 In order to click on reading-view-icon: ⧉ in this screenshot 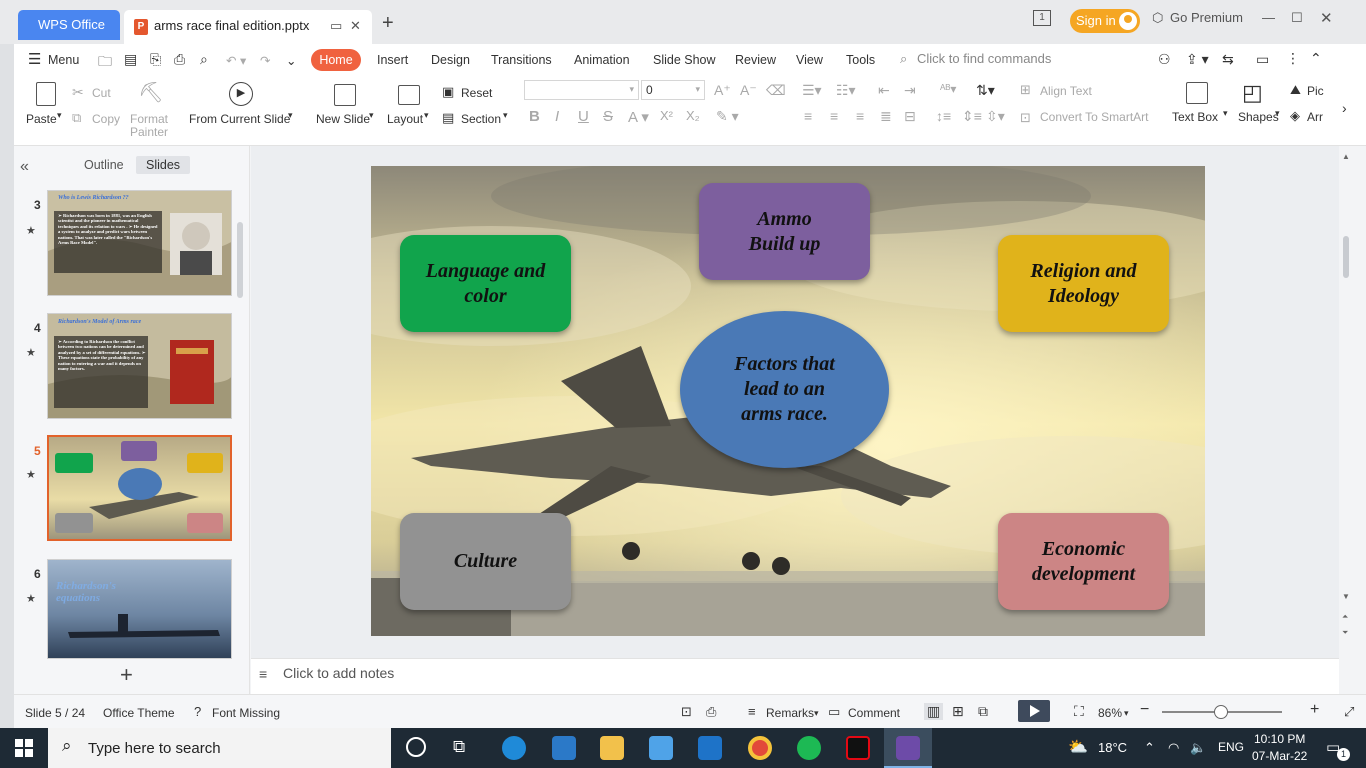, I will do `click(983, 711)`.